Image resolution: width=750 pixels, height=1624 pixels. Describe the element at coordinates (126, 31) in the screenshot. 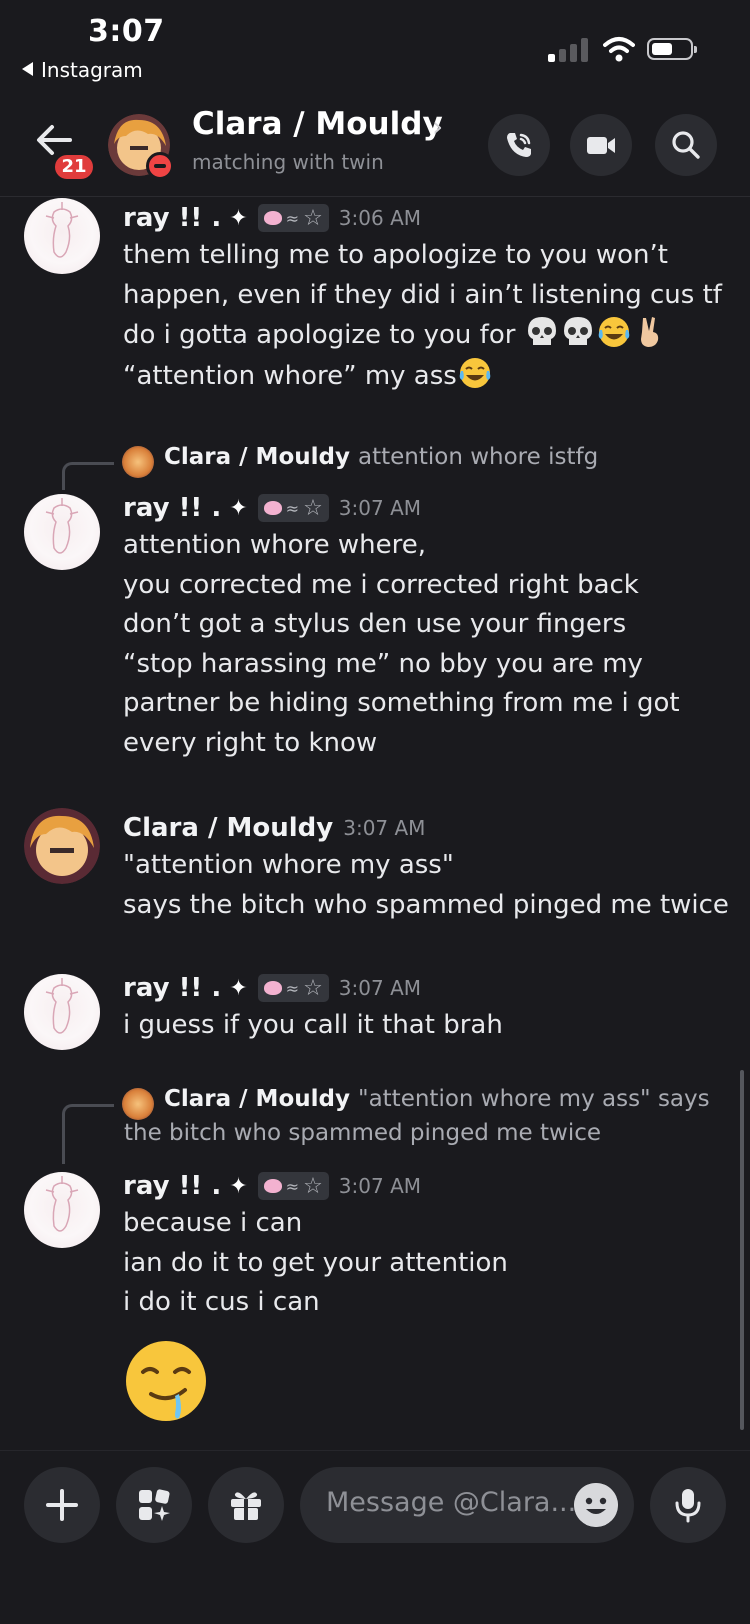

I see `status-time: 3:07` at that location.